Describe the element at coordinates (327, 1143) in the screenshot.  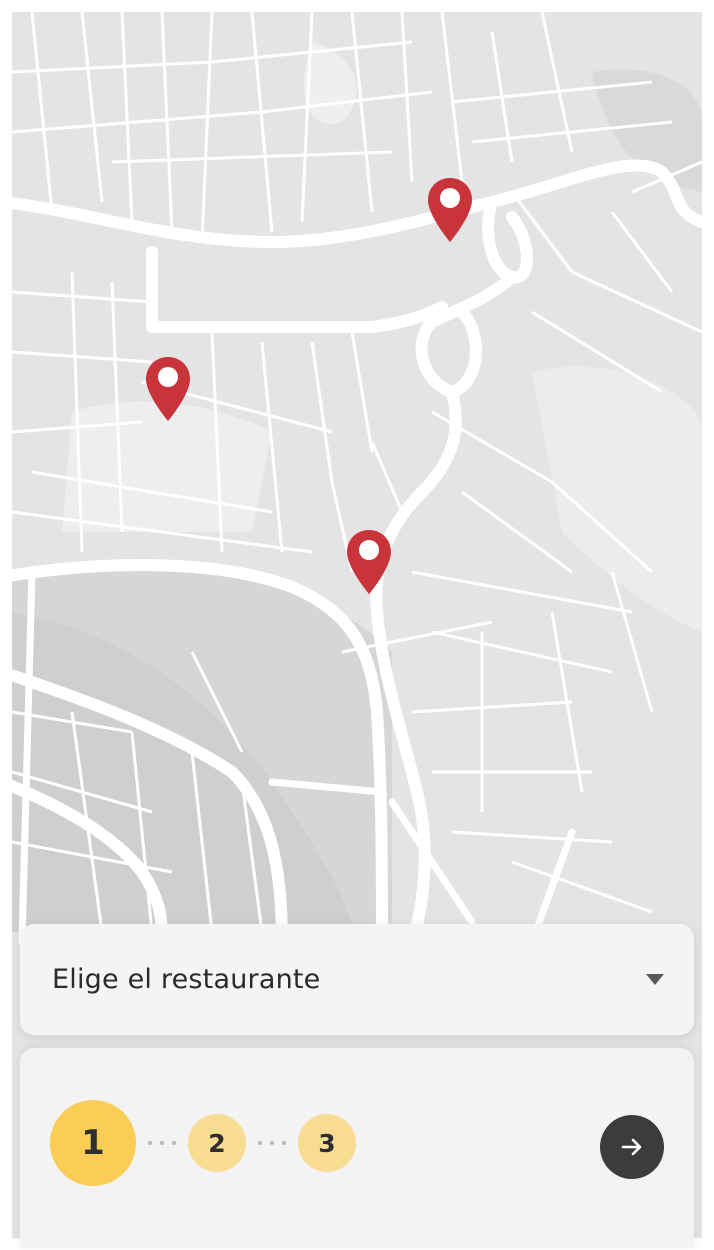
I see `step-3-indicator: 3` at that location.